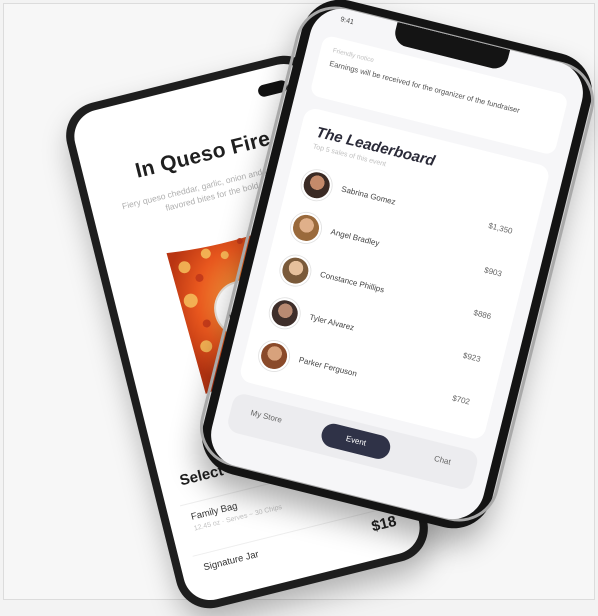  I want to click on leaderboard-name: Parker Ferguson, so click(327, 367).